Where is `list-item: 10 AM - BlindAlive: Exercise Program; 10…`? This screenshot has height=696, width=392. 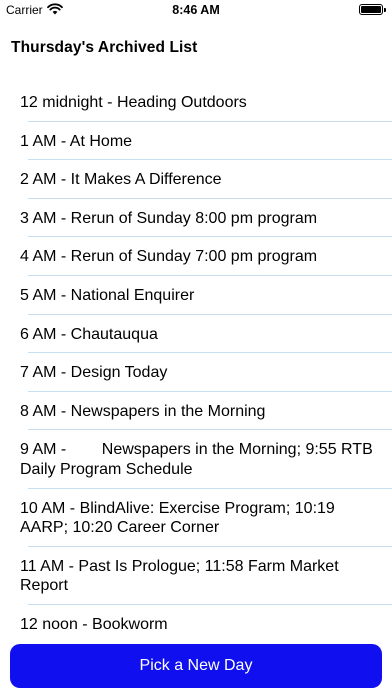
list-item: 10 AM - BlindAlive: Exercise Program; 10… is located at coordinates (196, 518).